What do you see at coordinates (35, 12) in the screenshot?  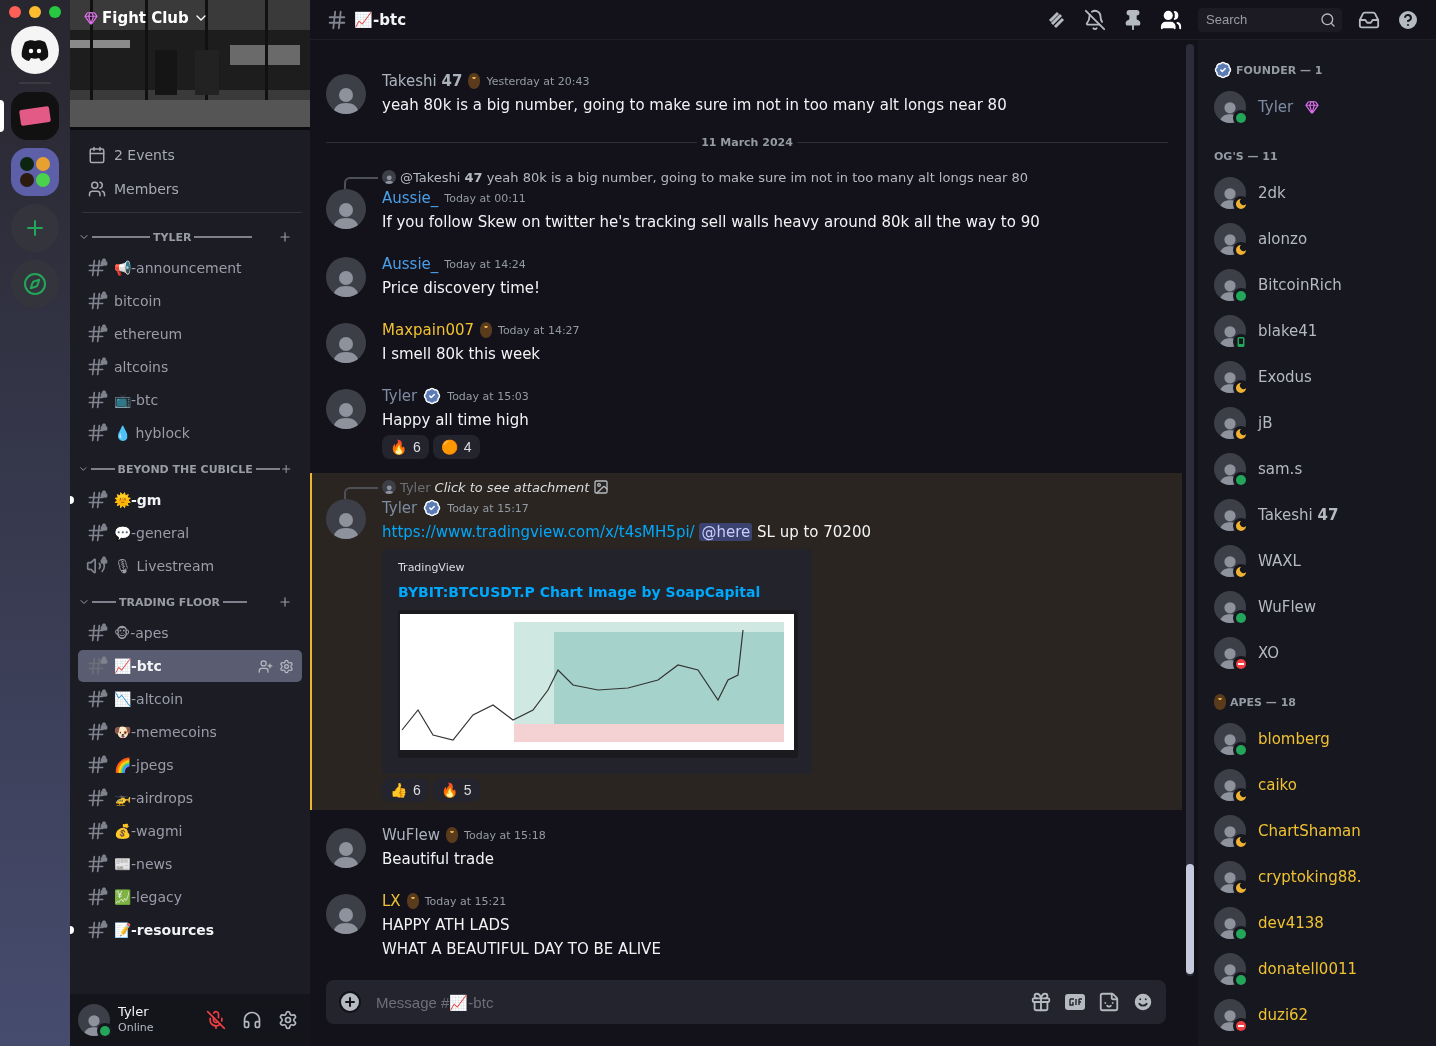 I see `minimize-window-button` at bounding box center [35, 12].